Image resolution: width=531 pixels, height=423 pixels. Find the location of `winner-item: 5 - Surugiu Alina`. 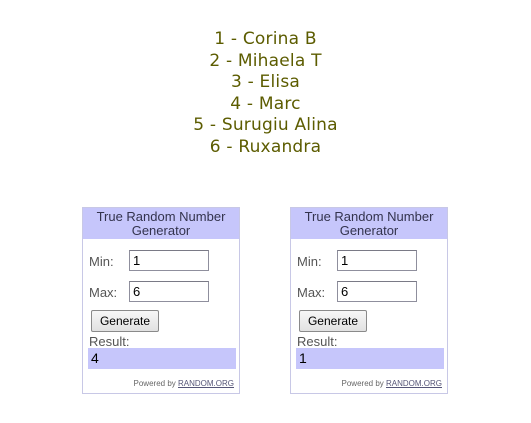

winner-item: 5 - Surugiu Alina is located at coordinates (265, 125).